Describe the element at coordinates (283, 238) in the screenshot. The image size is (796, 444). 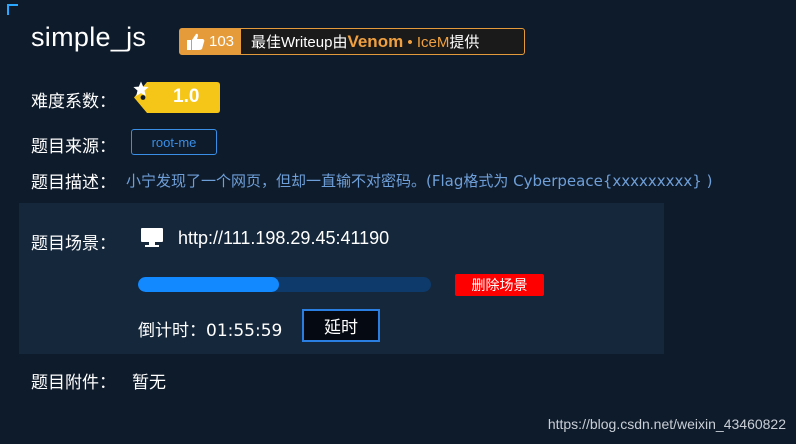
I see `scene-url: http://111.198.29.45:41190` at that location.